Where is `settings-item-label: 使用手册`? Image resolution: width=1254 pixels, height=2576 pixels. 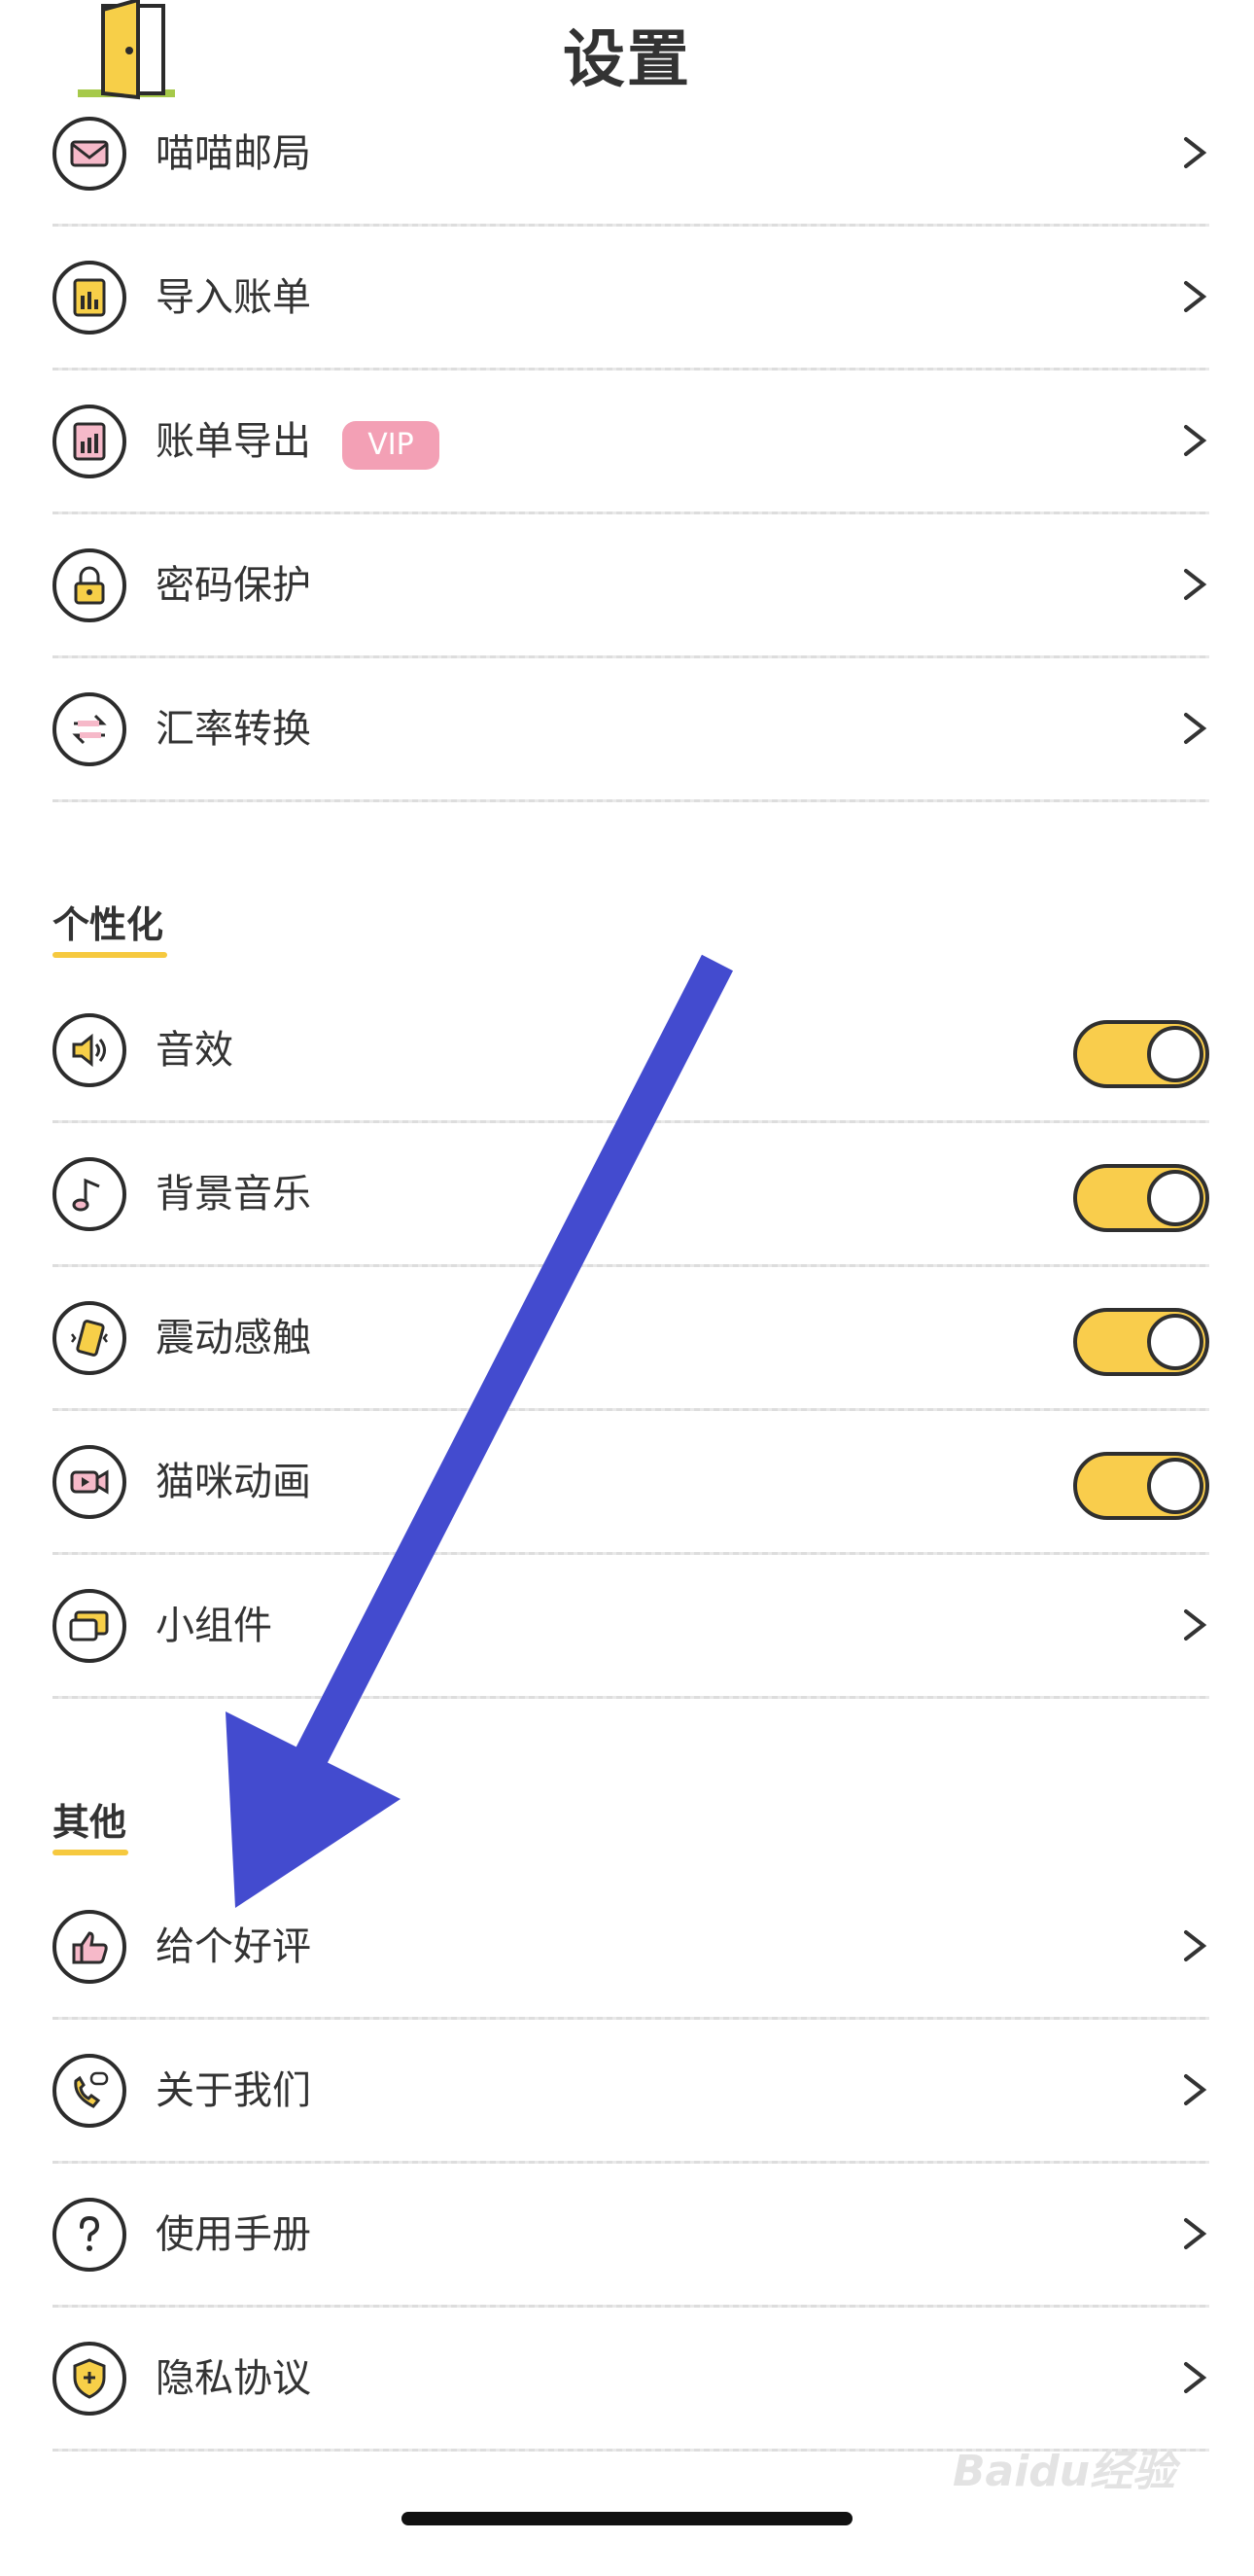
settings-item-label: 使用手册 is located at coordinates (233, 2234).